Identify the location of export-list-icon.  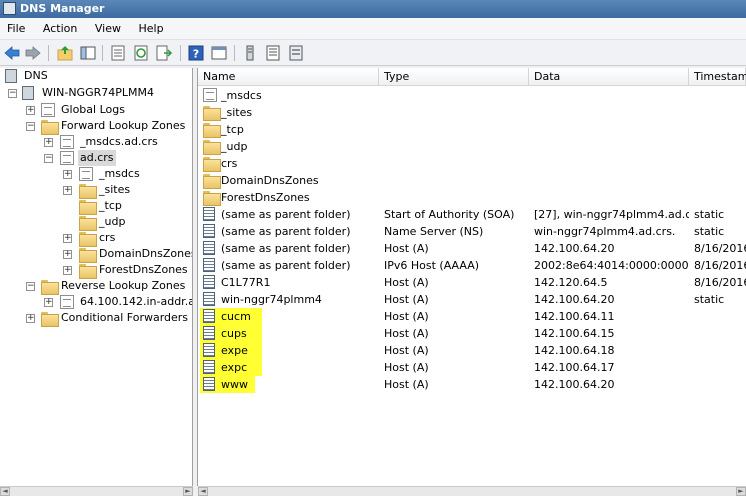
(164, 53).